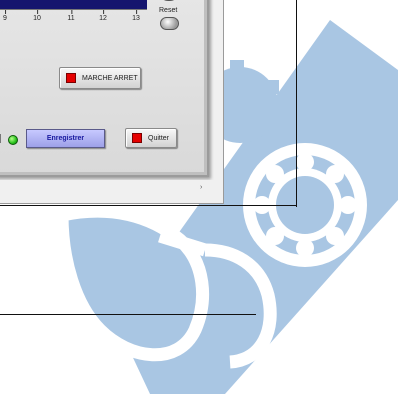 This screenshot has width=398, height=394. Describe the element at coordinates (169, 23) in the screenshot. I see `reset-button` at that location.